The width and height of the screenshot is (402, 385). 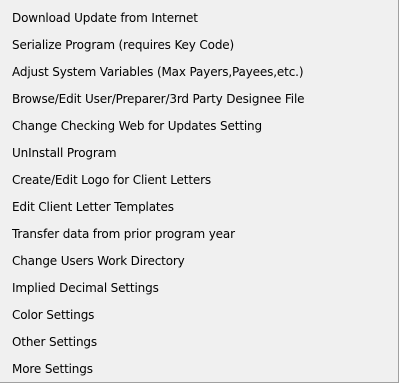 I want to click on menu-item-other-settings: Other Settings, so click(x=199, y=342).